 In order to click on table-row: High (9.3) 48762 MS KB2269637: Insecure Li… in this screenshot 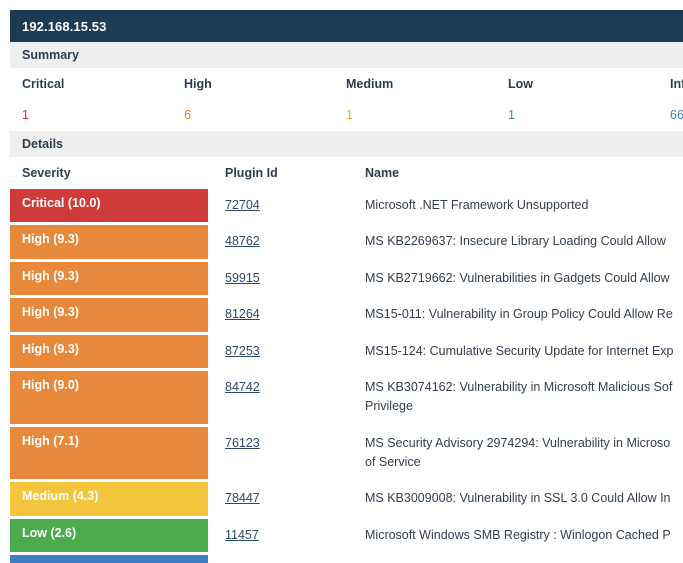, I will do `click(346, 242)`.